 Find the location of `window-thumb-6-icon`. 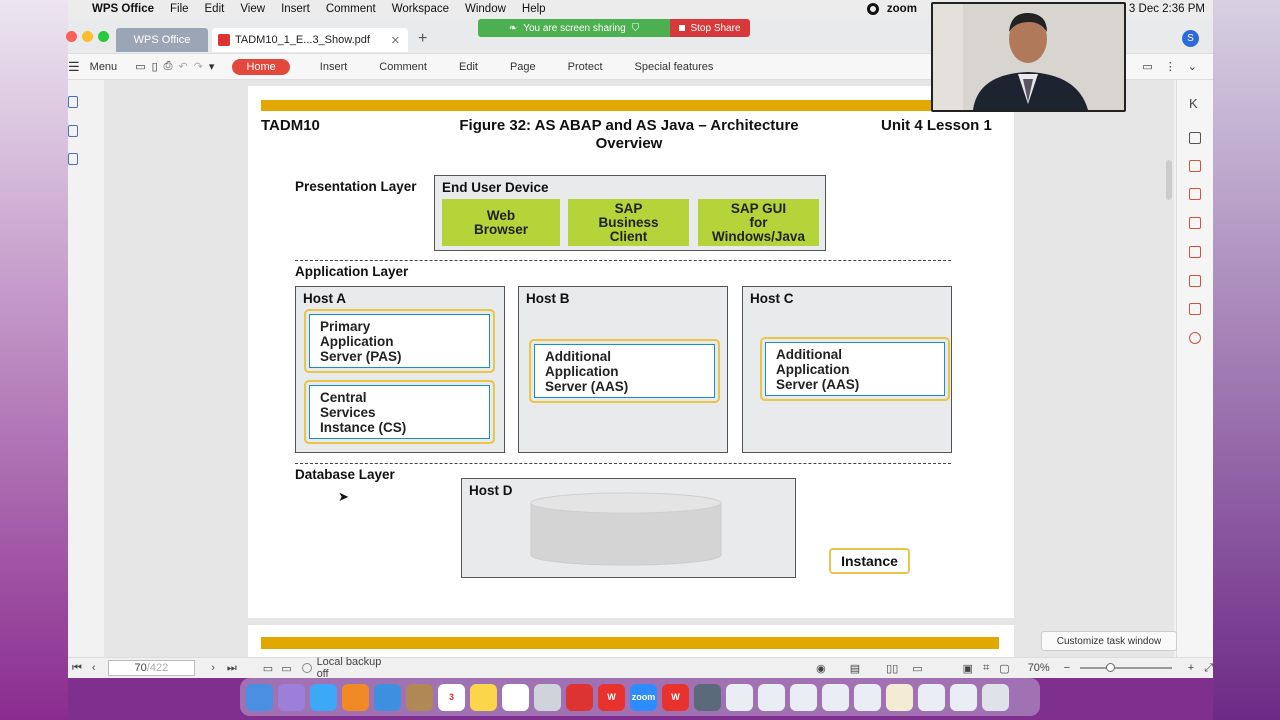

window-thumb-6-icon is located at coordinates (899, 697).